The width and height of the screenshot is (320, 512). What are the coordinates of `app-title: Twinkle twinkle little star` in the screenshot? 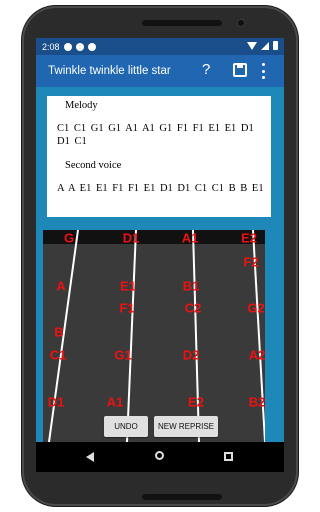 It's located at (109, 71).